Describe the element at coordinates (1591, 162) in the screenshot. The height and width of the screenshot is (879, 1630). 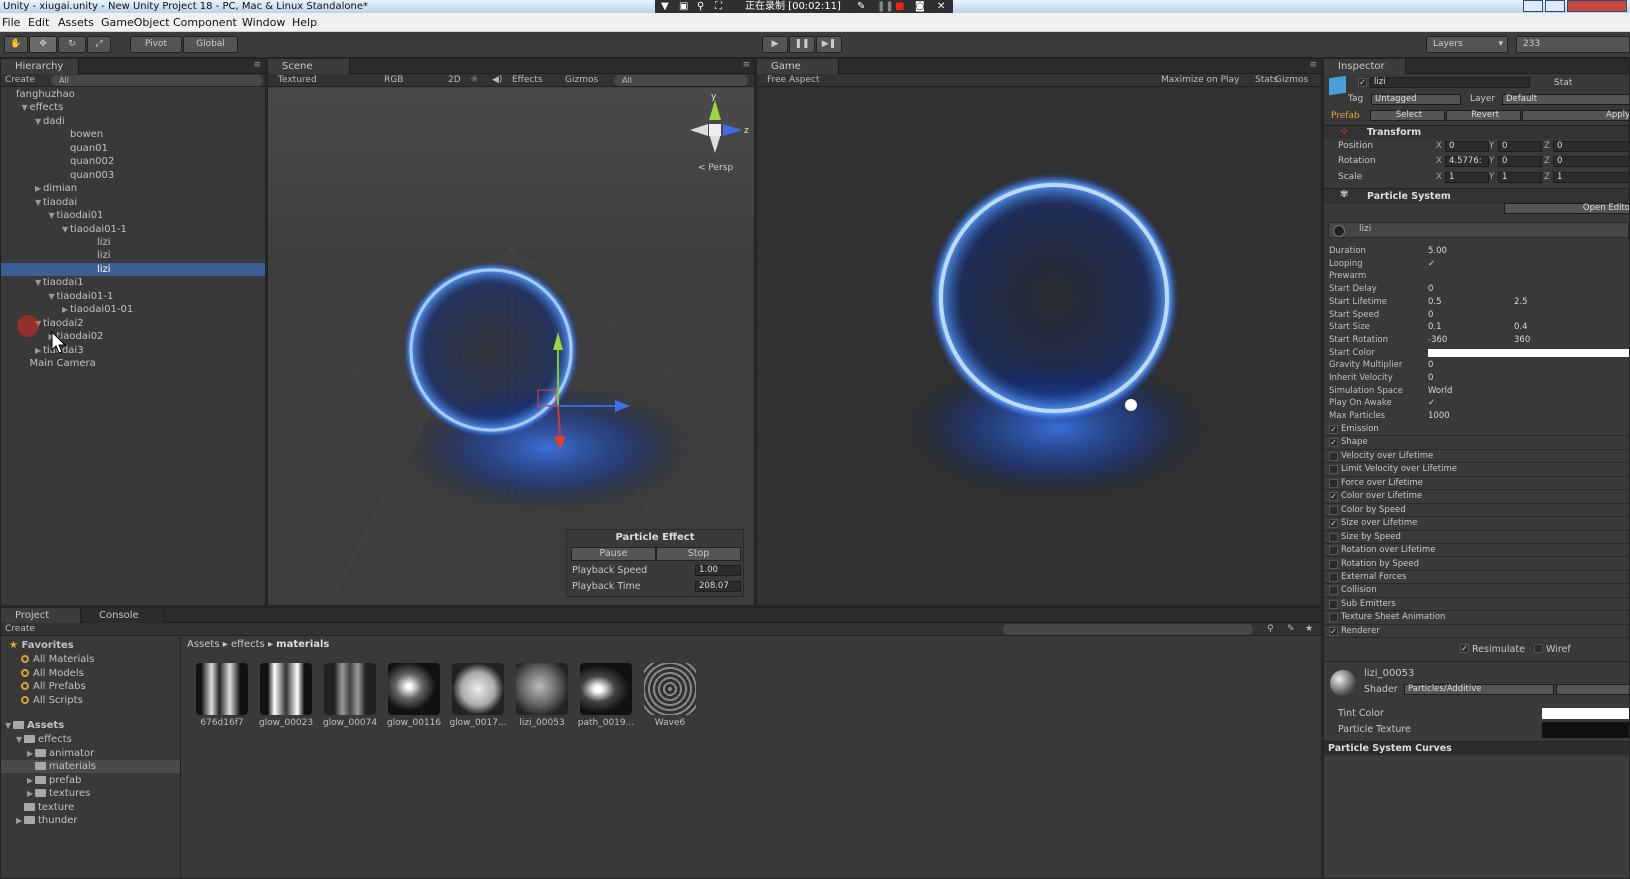
I see `transform-rotation-z-input: 0` at that location.